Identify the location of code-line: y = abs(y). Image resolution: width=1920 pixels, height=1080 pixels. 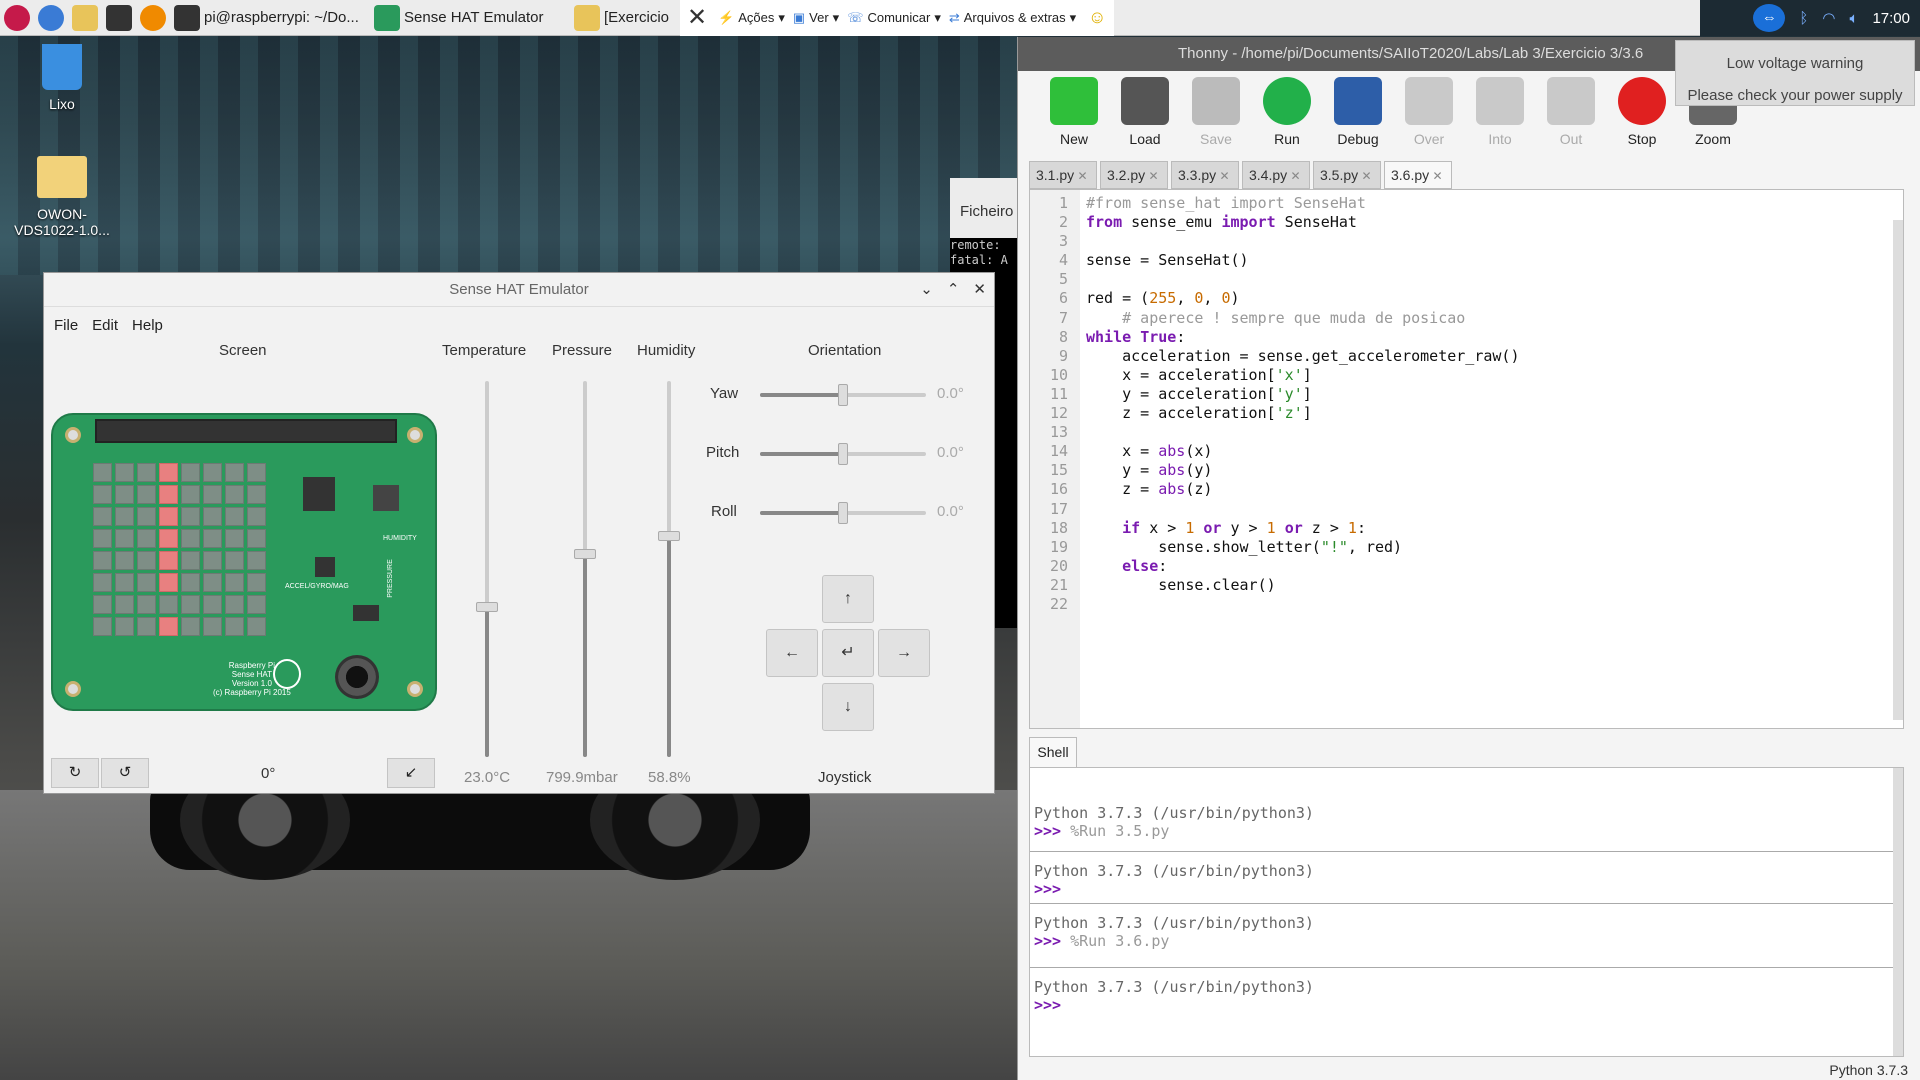
(1302, 470).